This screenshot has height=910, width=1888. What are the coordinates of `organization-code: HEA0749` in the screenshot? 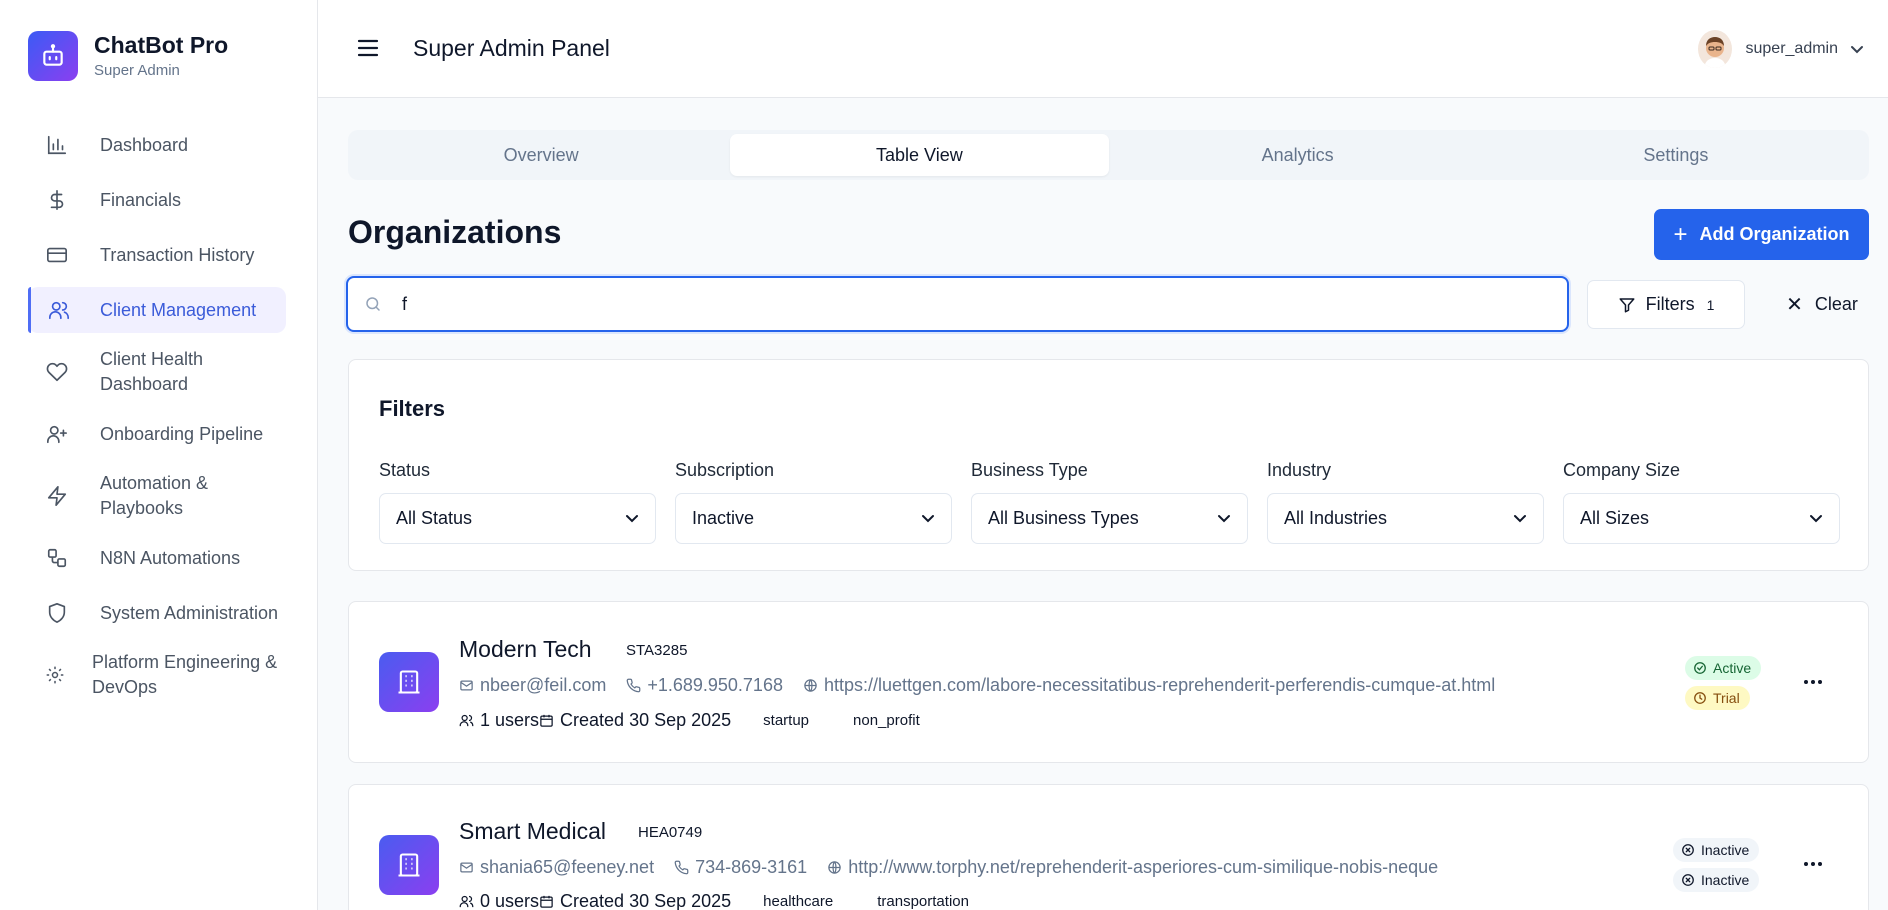 It's located at (670, 832).